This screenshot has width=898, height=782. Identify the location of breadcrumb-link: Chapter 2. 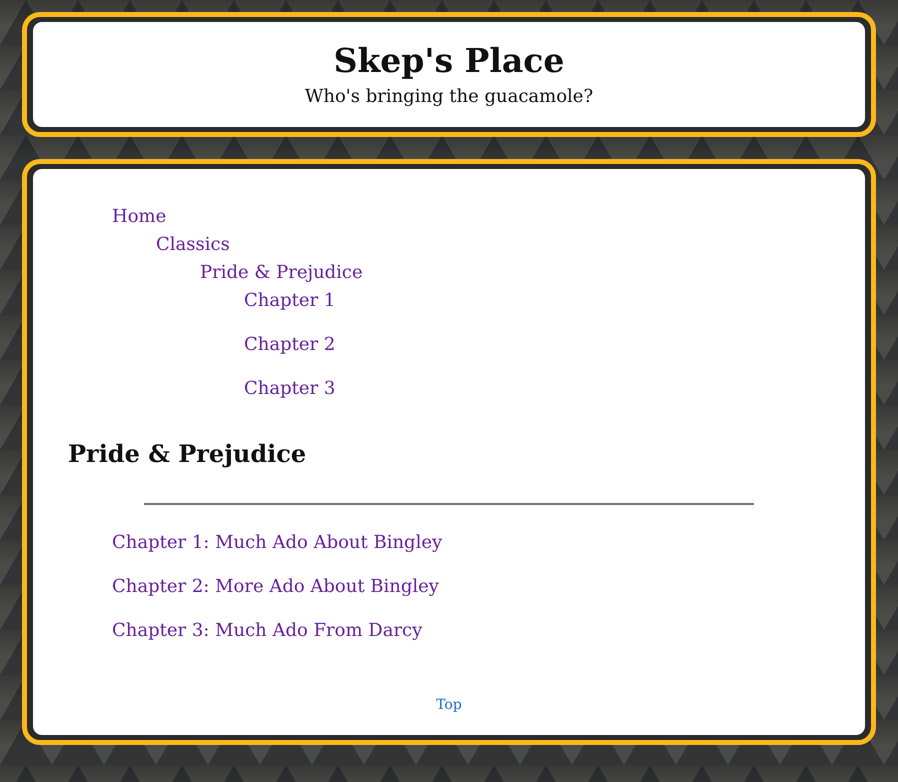
(290, 345).